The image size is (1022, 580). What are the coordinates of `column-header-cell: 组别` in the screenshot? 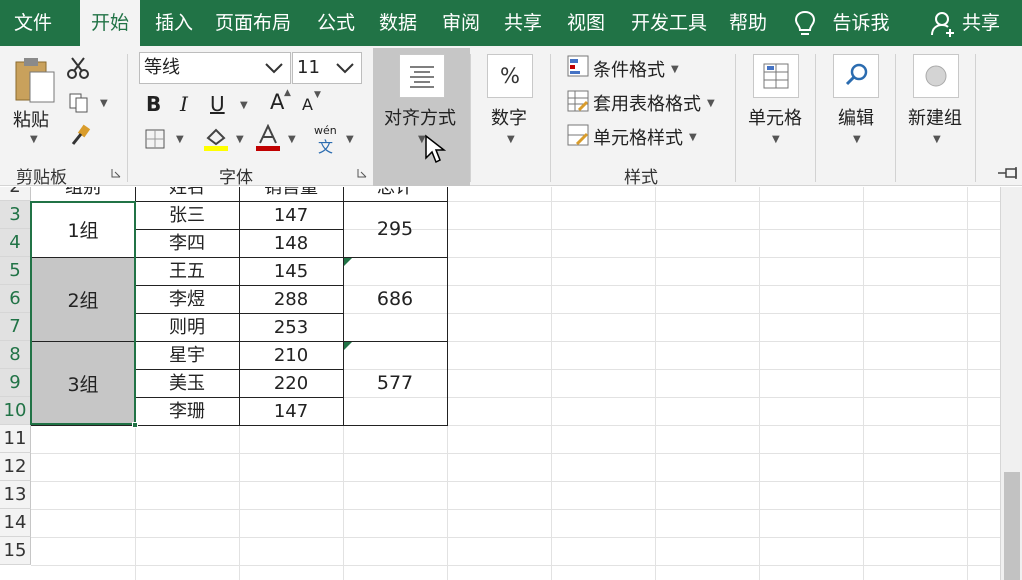 It's located at (83, 194).